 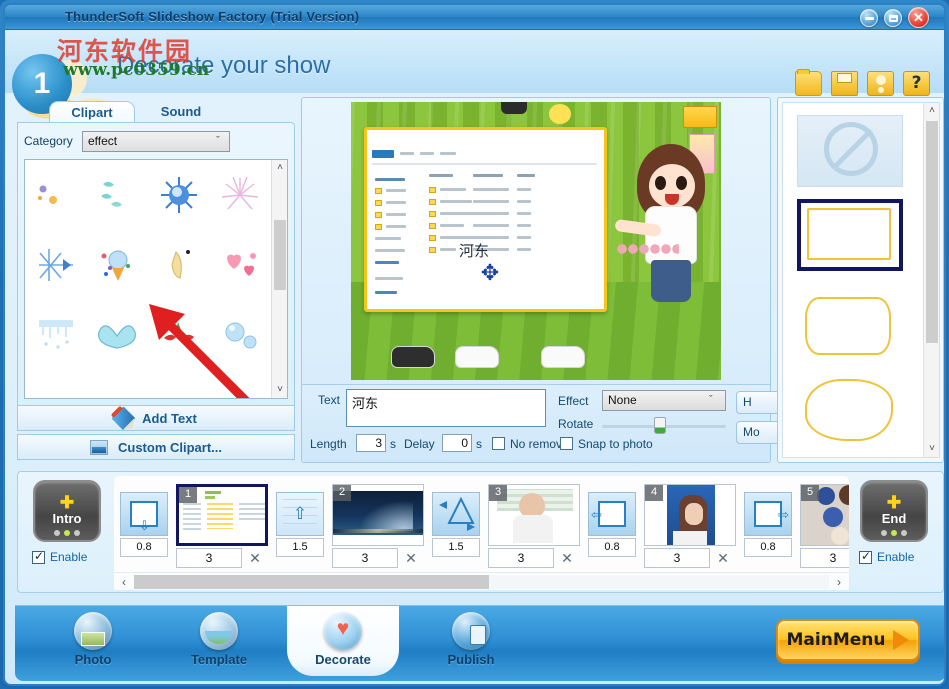 What do you see at coordinates (566, 443) in the screenshot?
I see `snap-to-photo-checkbox` at bounding box center [566, 443].